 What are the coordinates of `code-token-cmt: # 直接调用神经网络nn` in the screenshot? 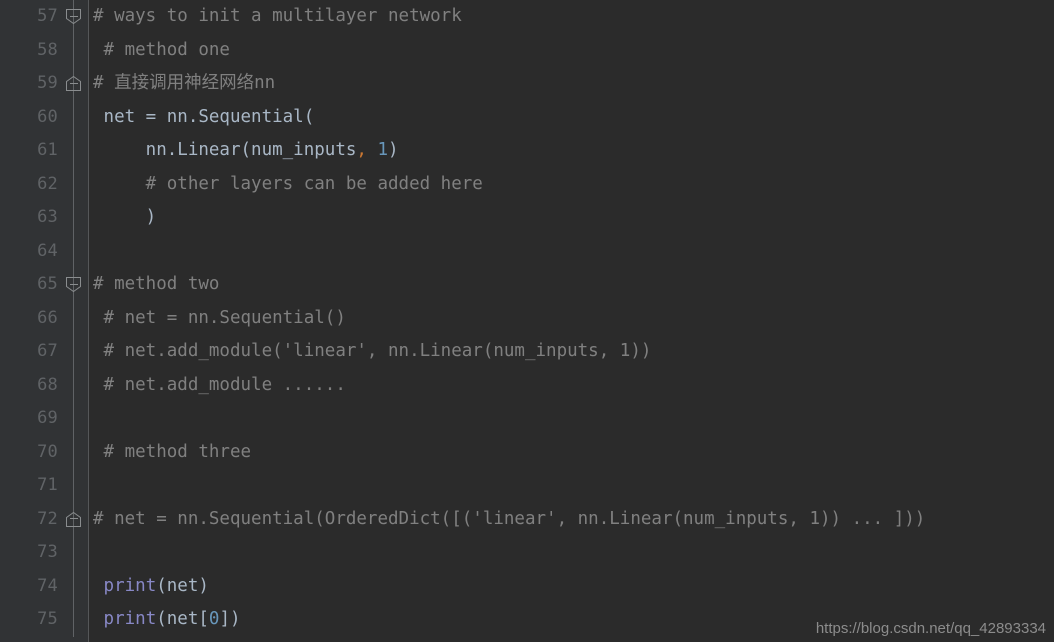 It's located at (184, 83).